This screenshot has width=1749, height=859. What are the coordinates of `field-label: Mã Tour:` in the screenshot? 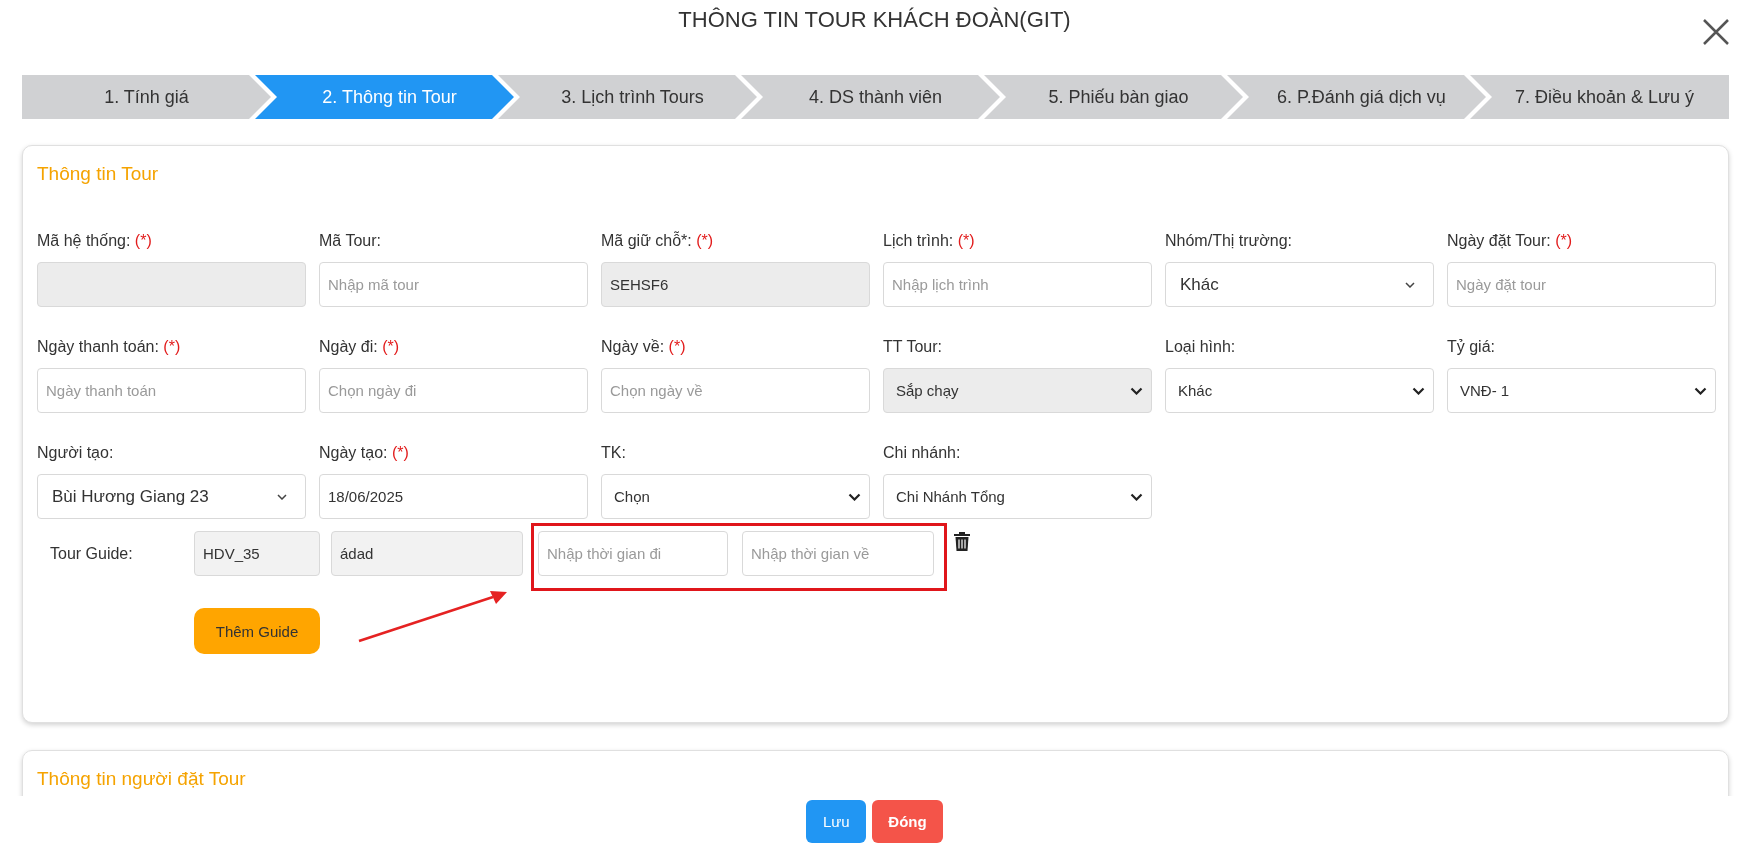 It's located at (350, 241).